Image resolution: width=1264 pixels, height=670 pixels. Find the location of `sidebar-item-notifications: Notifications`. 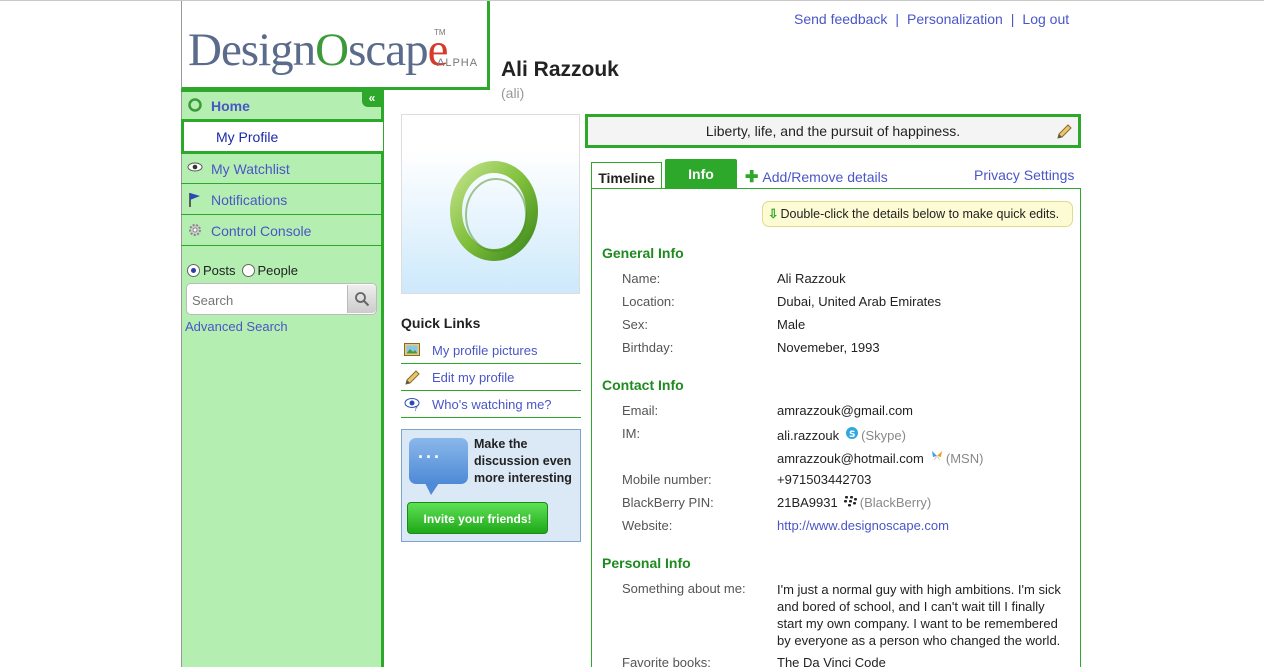

sidebar-item-notifications: Notifications is located at coordinates (282, 200).